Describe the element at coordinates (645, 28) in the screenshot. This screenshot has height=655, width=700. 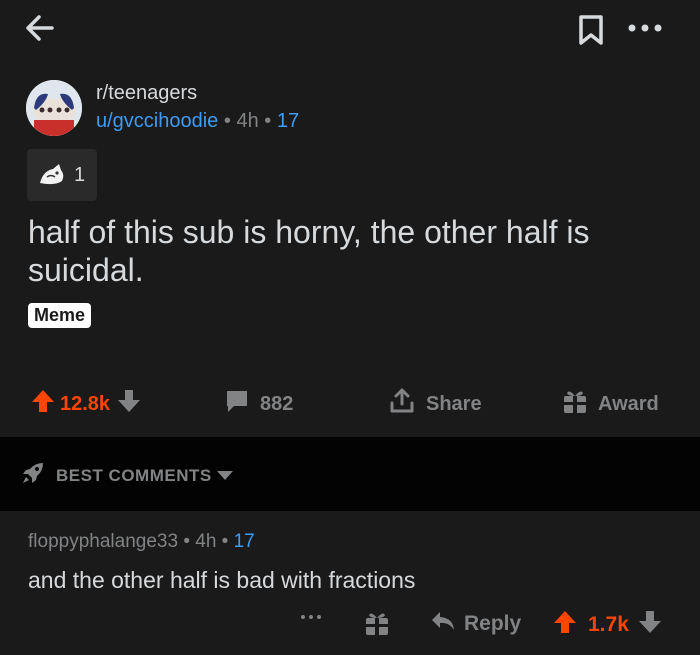
I see `more-options-icon` at that location.